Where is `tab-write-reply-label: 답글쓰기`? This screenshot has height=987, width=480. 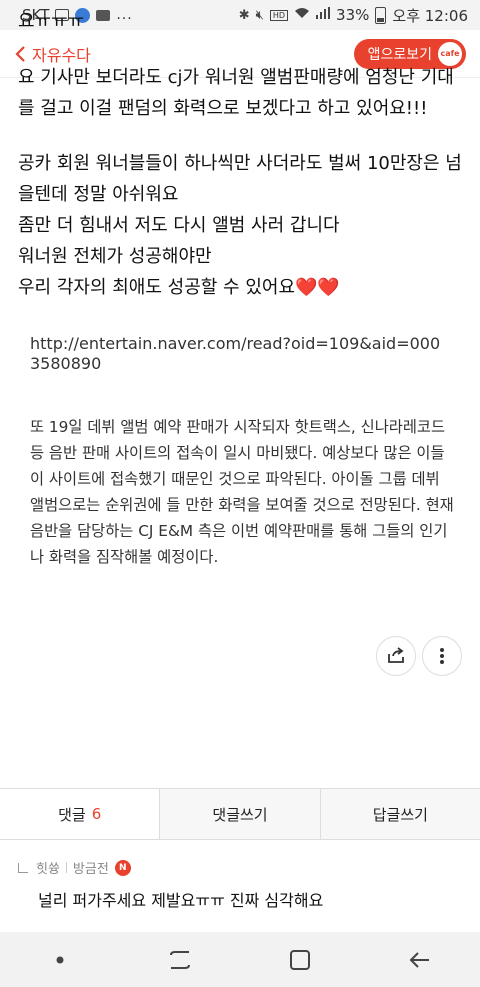 tab-write-reply-label: 답글쓰기 is located at coordinates (400, 814).